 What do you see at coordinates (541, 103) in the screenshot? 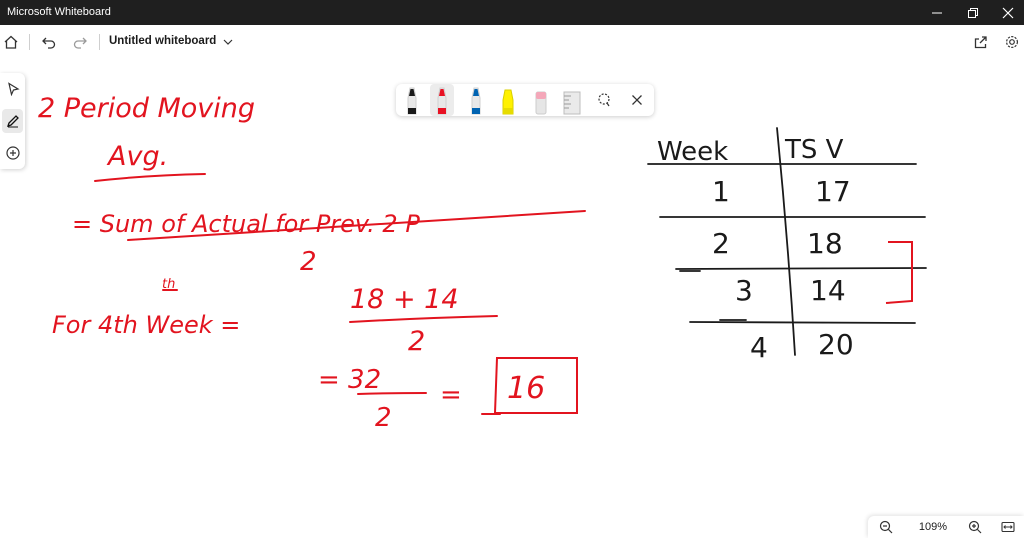
I see `eraser-icon` at bounding box center [541, 103].